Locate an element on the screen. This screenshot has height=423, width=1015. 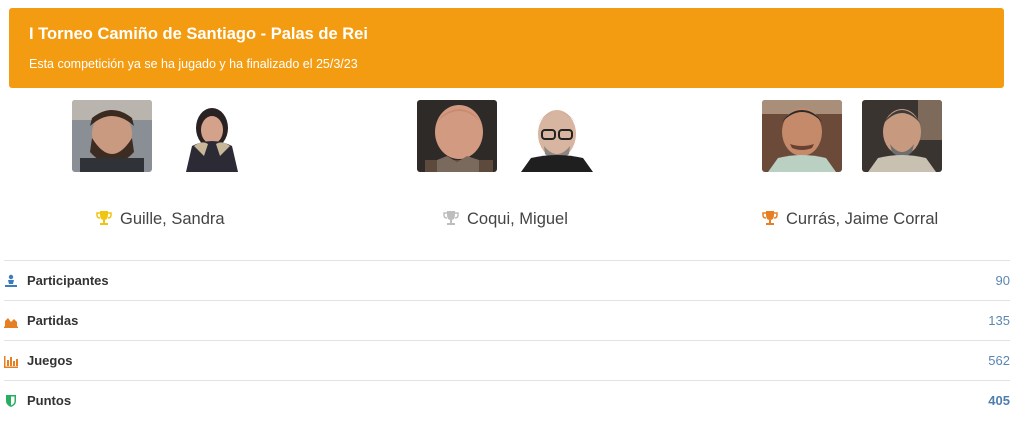
stat-label: Participantes is located at coordinates (68, 280).